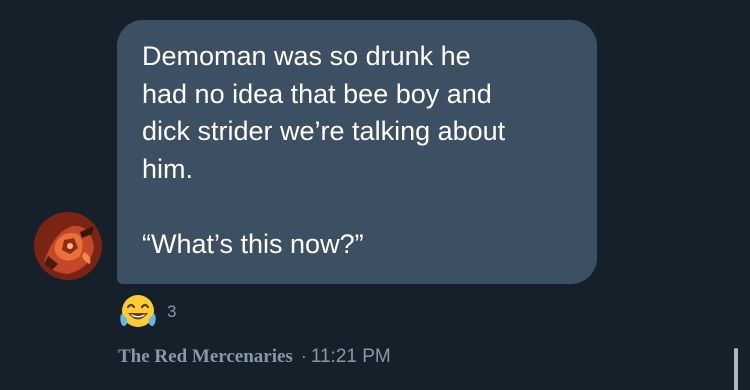 Image resolution: width=750 pixels, height=390 pixels. Describe the element at coordinates (350, 356) in the screenshot. I see `message-timestamp: 11:21 PM` at that location.